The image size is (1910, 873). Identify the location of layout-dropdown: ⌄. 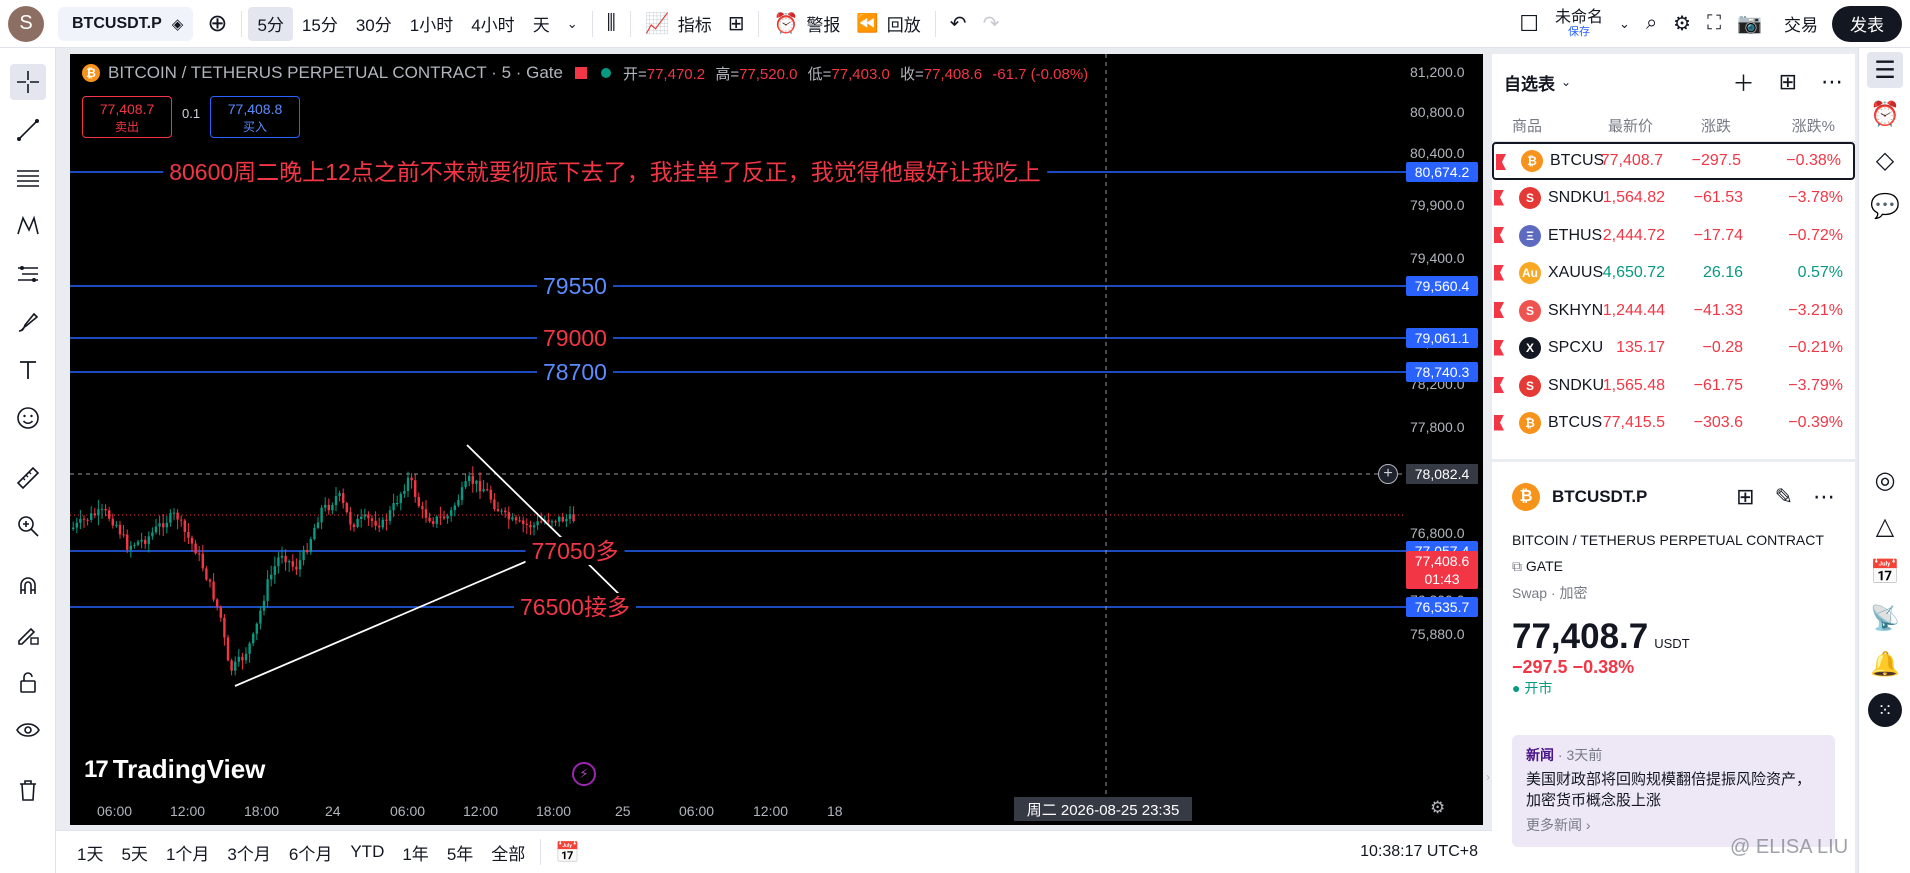
(1624, 24).